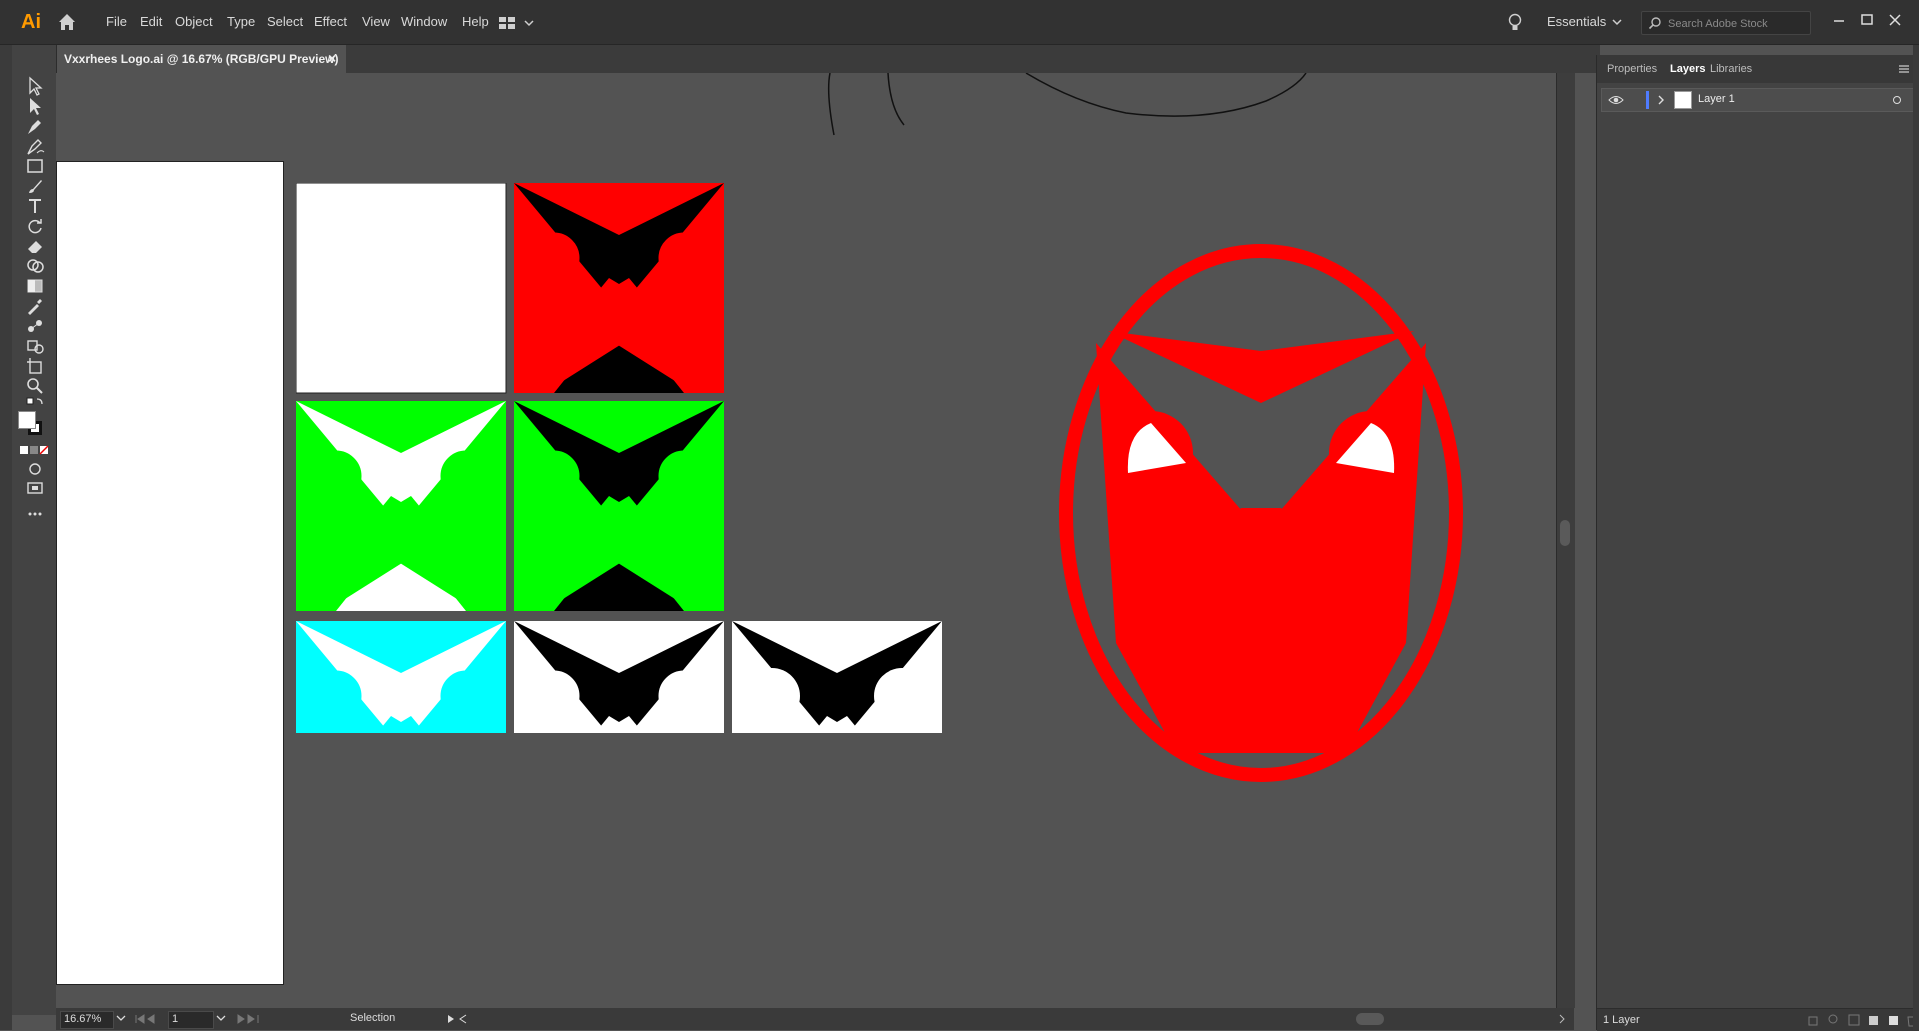 The height and width of the screenshot is (1031, 1919). What do you see at coordinates (34, 450) in the screenshot?
I see `color-mode-icons` at bounding box center [34, 450].